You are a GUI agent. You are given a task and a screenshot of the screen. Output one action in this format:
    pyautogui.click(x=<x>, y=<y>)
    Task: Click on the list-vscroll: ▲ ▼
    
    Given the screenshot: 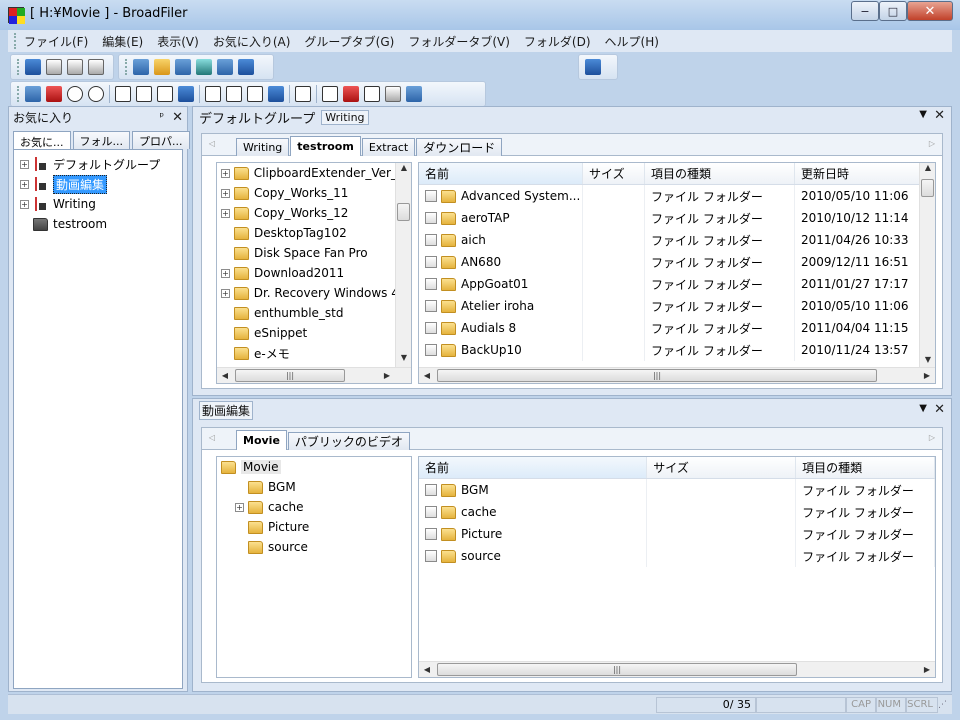 What is the action you would take?
    pyautogui.click(x=927, y=266)
    